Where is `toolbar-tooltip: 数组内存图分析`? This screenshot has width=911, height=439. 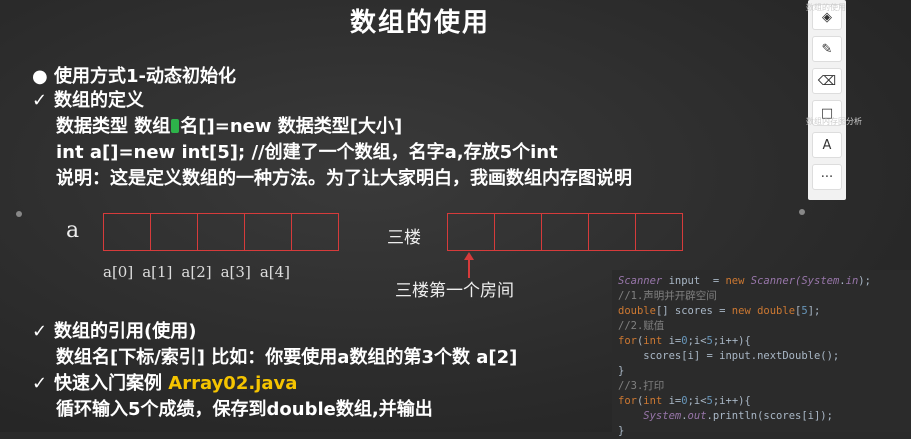
toolbar-tooltip: 数组内存图分析 is located at coordinates (834, 121).